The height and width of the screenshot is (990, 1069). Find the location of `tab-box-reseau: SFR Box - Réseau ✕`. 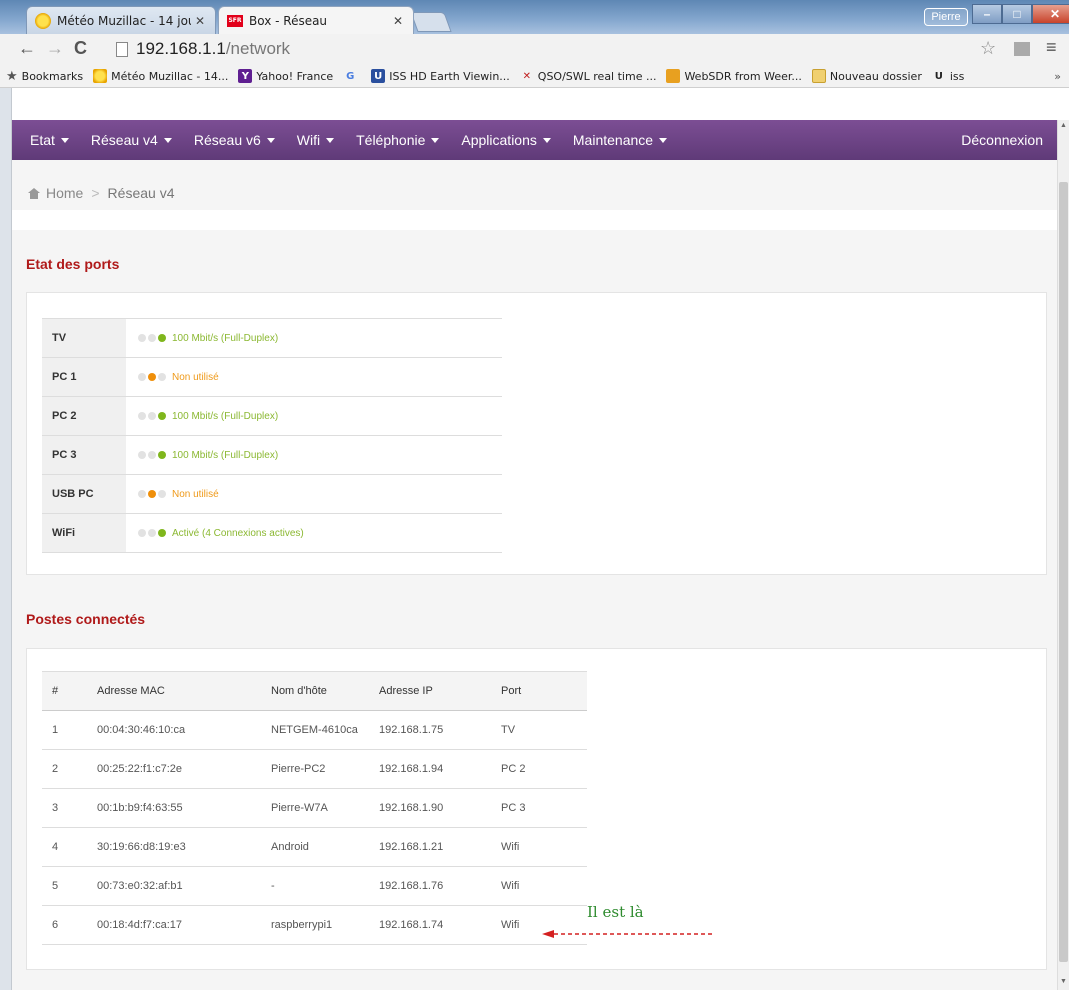

tab-box-reseau: SFR Box - Réseau ✕ is located at coordinates (316, 20).